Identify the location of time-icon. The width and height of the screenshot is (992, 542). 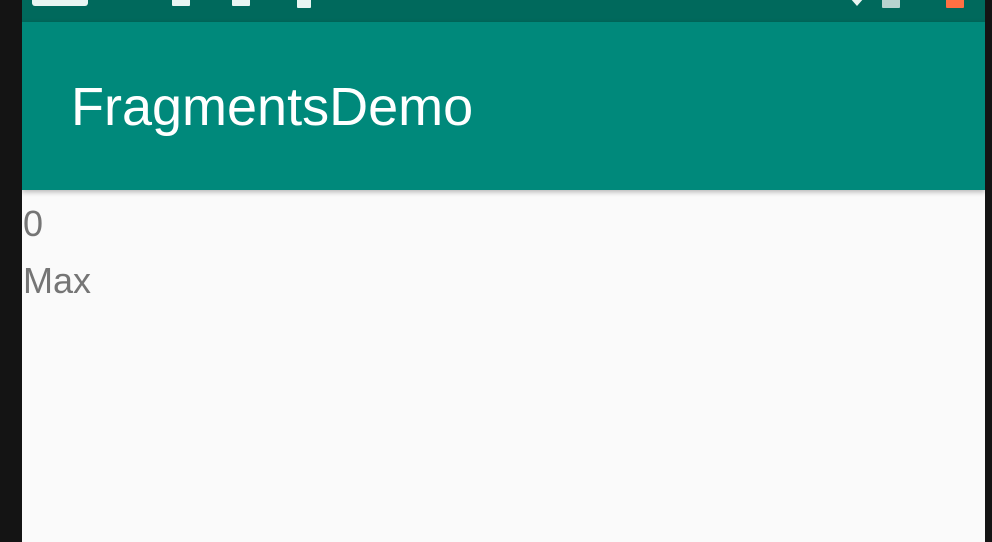
(60, 3).